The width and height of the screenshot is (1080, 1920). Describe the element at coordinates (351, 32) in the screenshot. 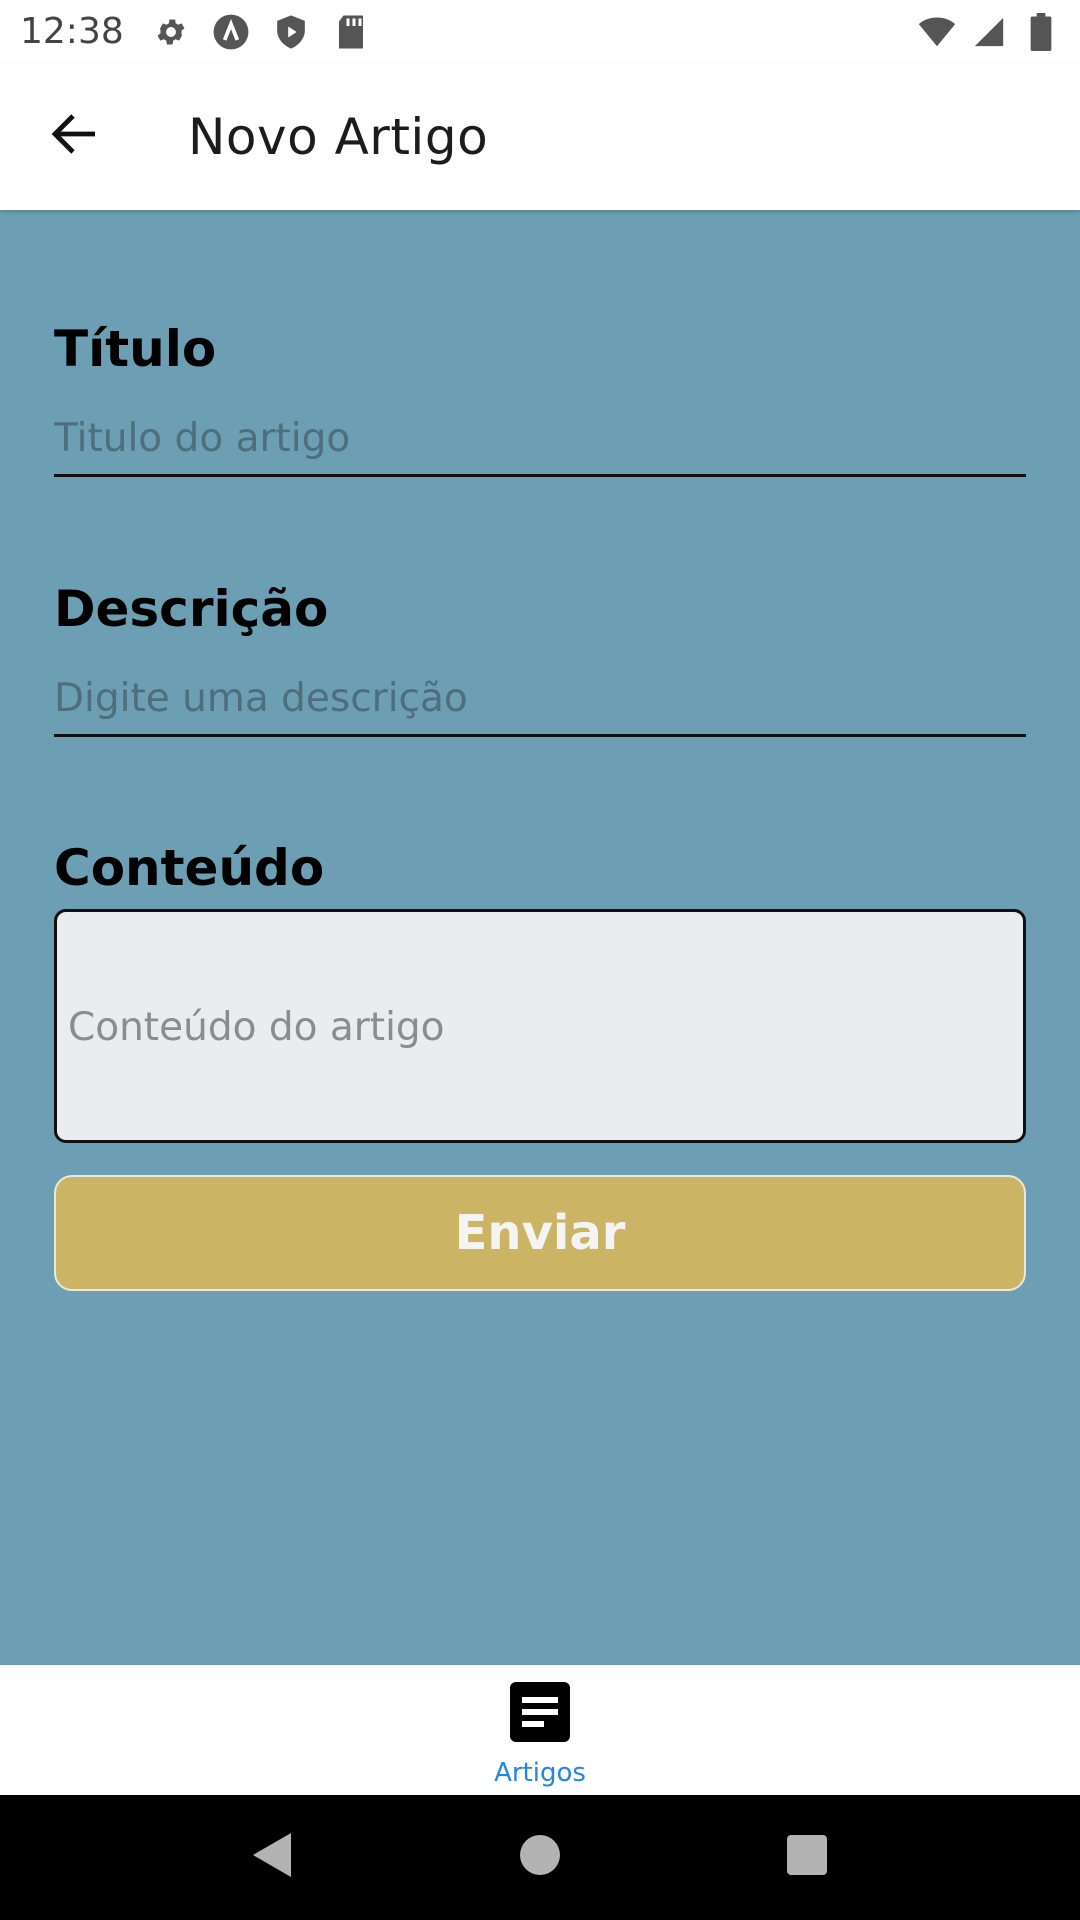

I see `sd-card-icon` at that location.